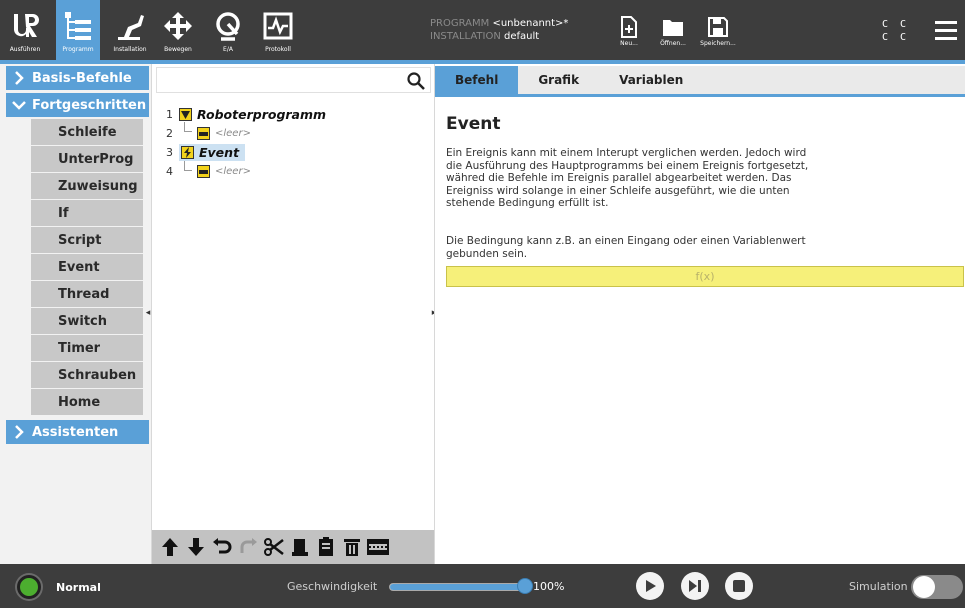  What do you see at coordinates (29, 587) in the screenshot?
I see `robot-status-icon` at bounding box center [29, 587].